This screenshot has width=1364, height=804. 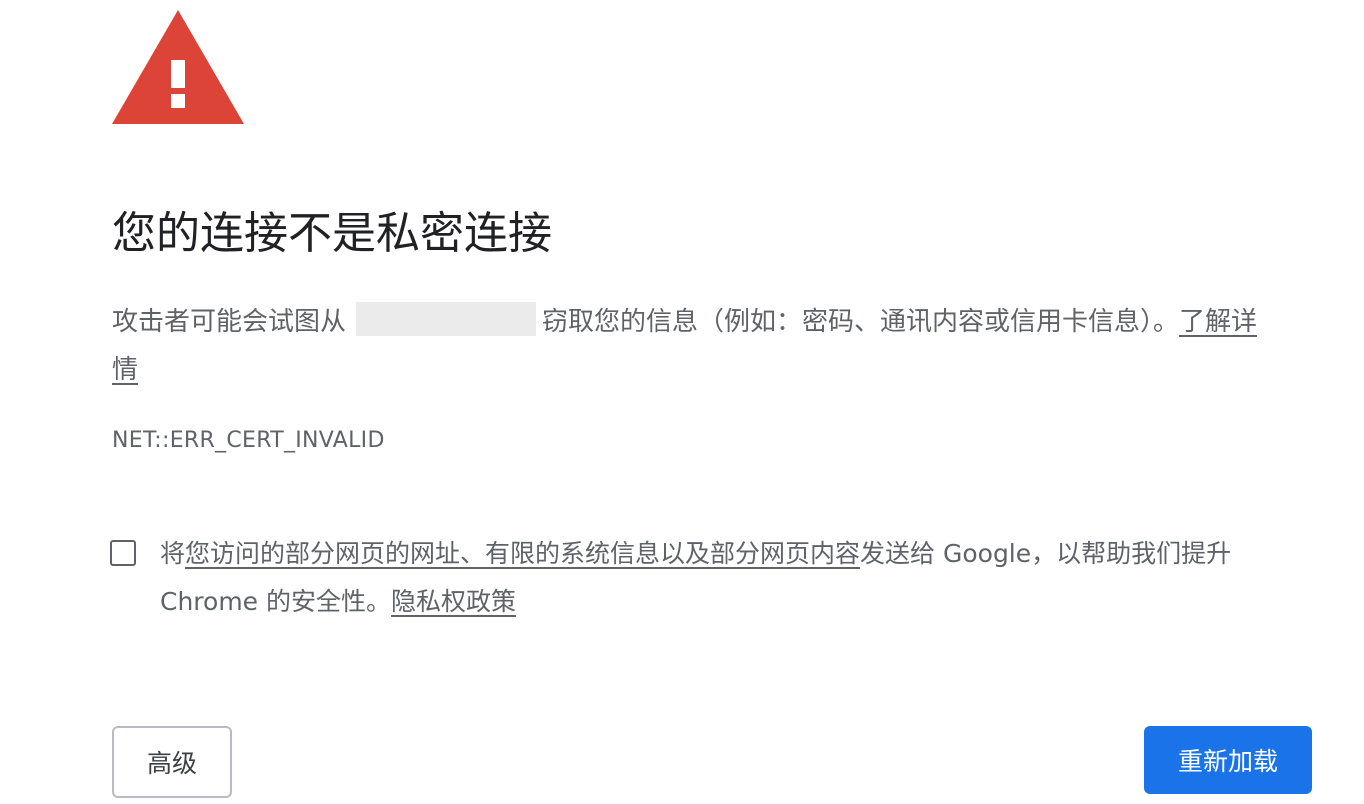 What do you see at coordinates (522, 553) in the screenshot?
I see `optin-details-link: 您访问的部分网页的网址、有限的系统信息以及部分网页内容` at bounding box center [522, 553].